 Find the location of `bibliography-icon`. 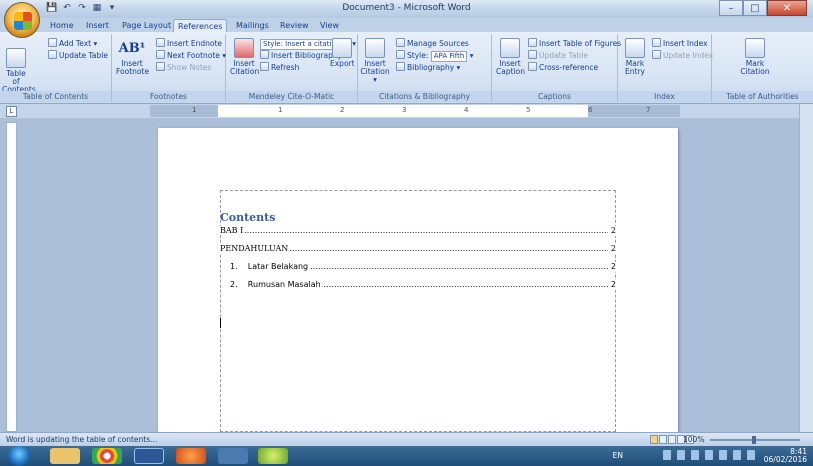

bibliography-icon is located at coordinates (400, 66).